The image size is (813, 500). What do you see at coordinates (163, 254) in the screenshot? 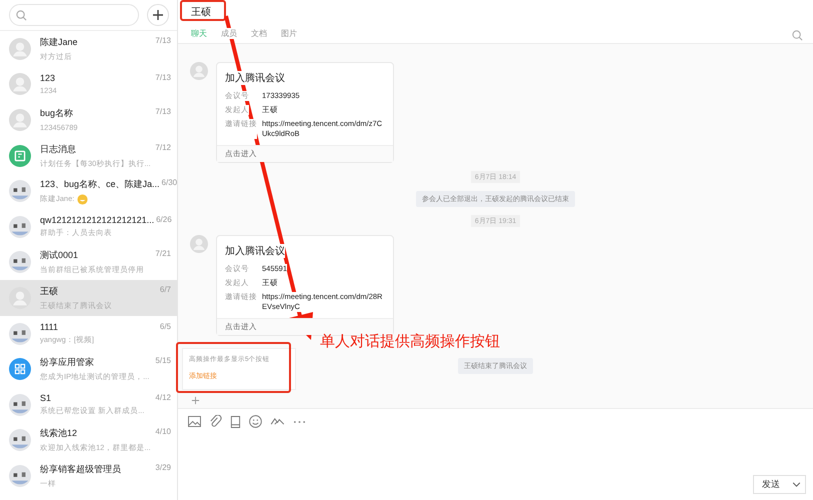
I see `conversation-time: 7/21` at bounding box center [163, 254].